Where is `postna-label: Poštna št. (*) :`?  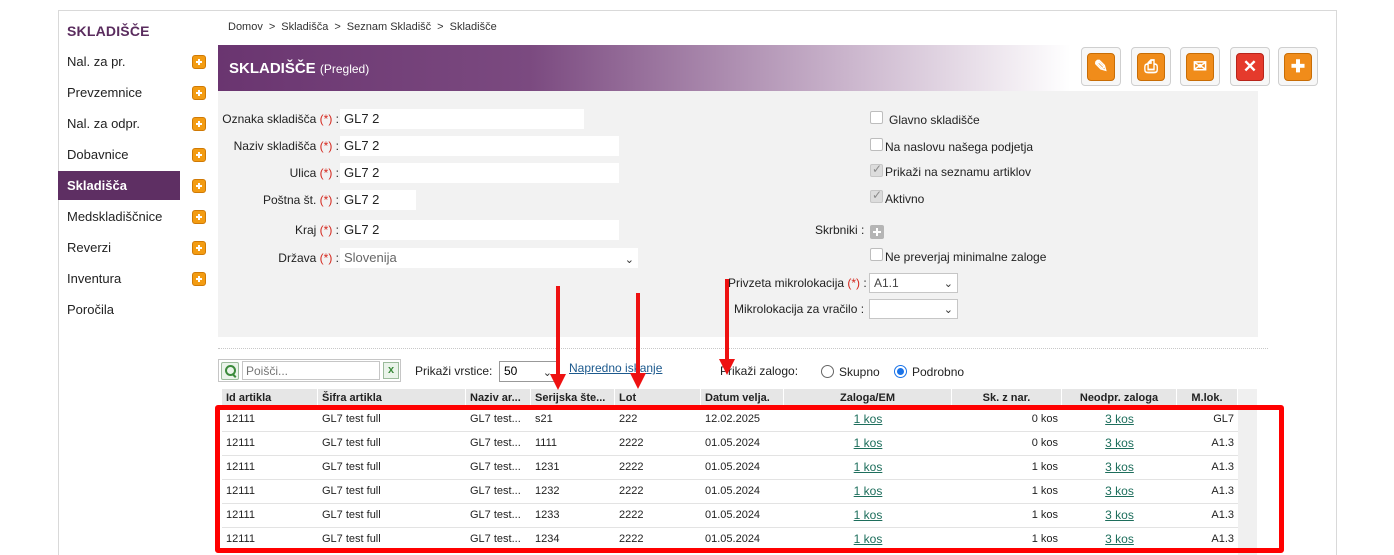
postna-label: Poštna št. (*) : is located at coordinates (300, 200).